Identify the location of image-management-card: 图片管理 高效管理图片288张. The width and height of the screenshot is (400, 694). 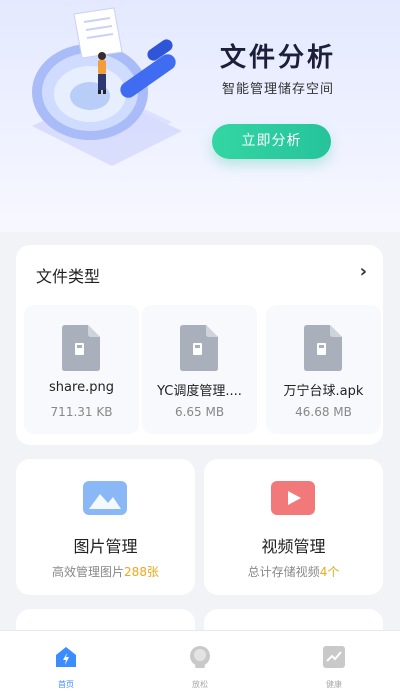
(105, 527).